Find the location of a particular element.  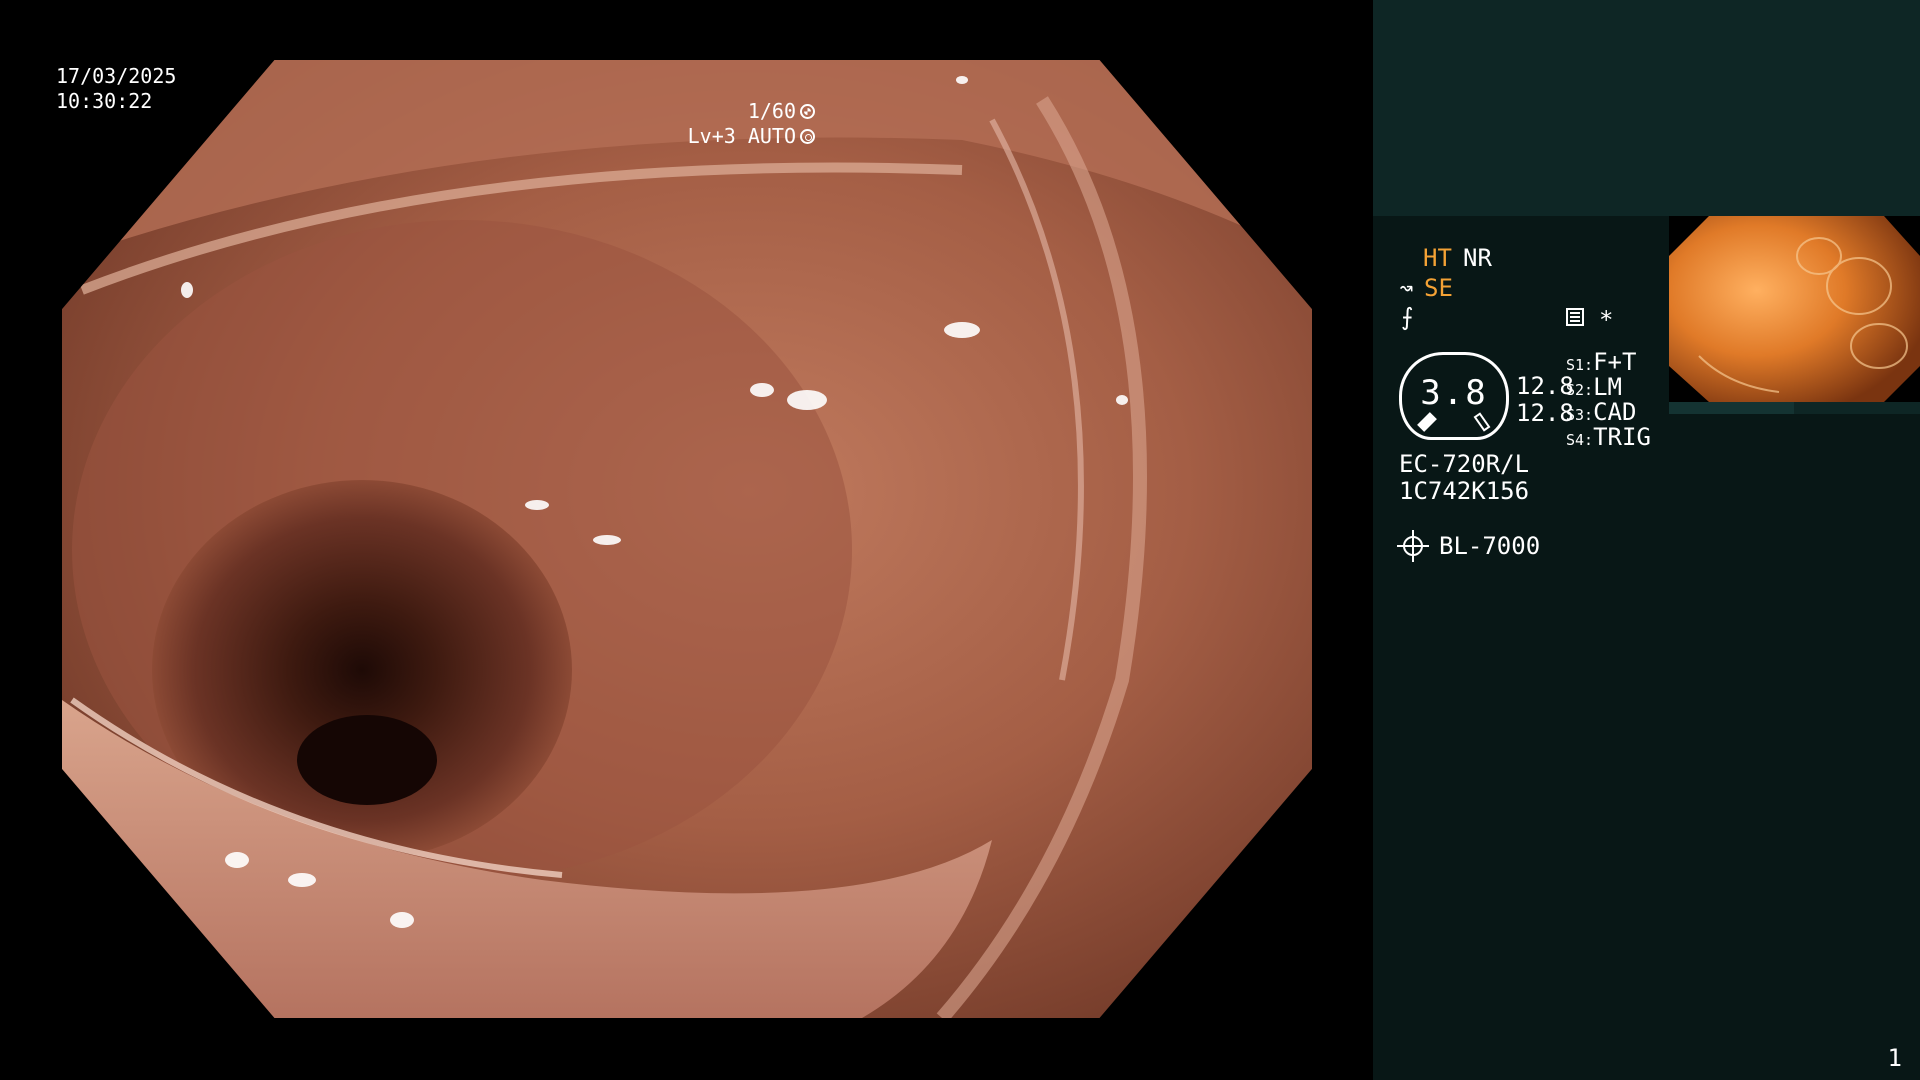

scope-gauge-icon: 3.8 is located at coordinates (1454, 396).